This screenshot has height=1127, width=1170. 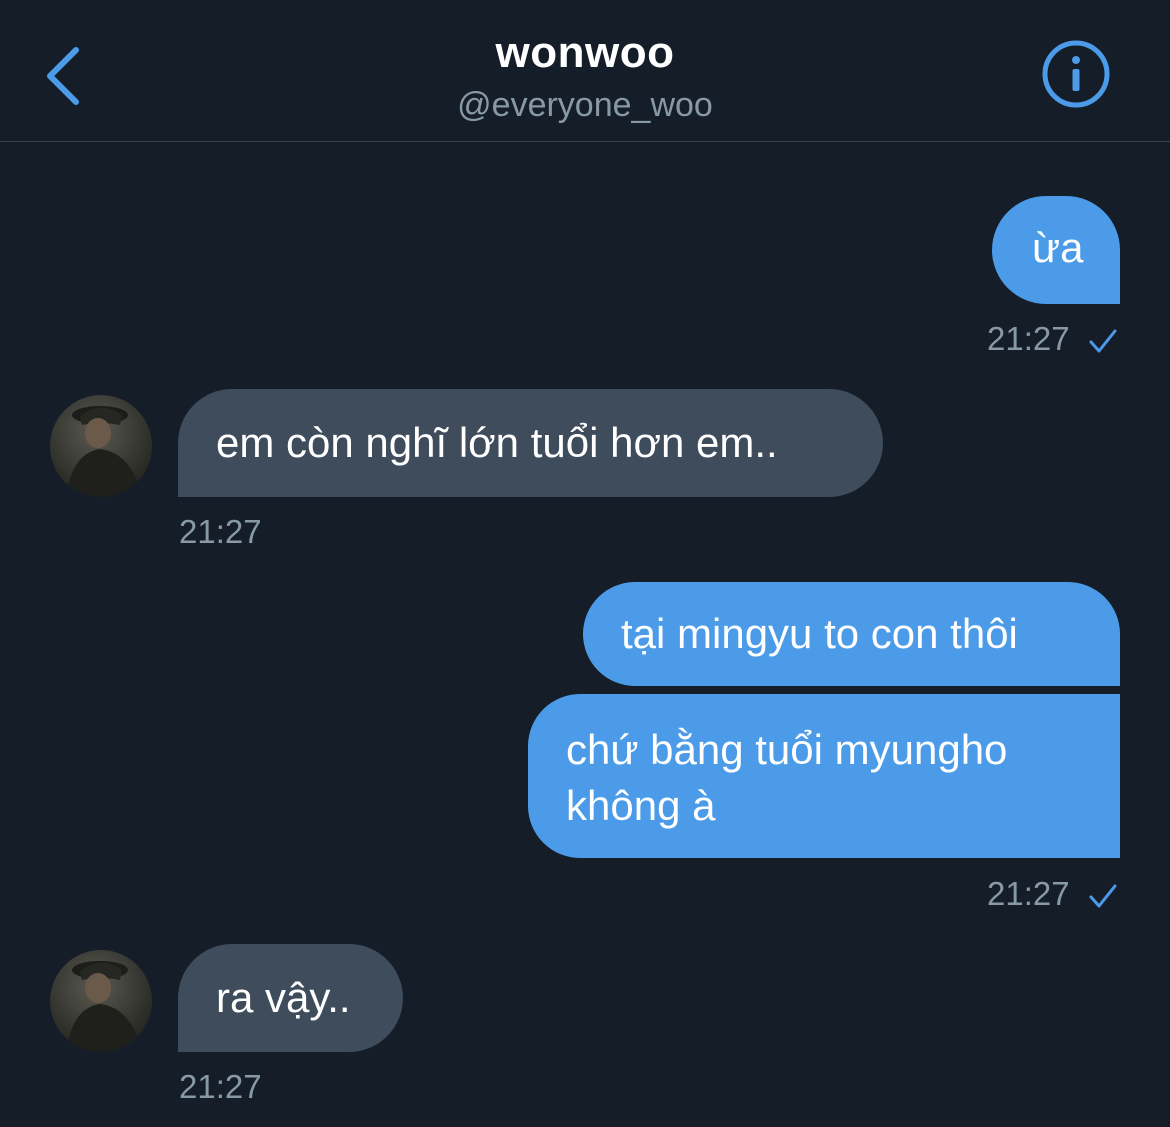 What do you see at coordinates (585, 52) in the screenshot?
I see `contact-name: wonwoo` at bounding box center [585, 52].